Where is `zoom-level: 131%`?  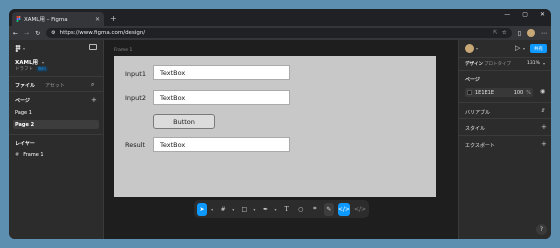 zoom-level: 131% is located at coordinates (533, 63).